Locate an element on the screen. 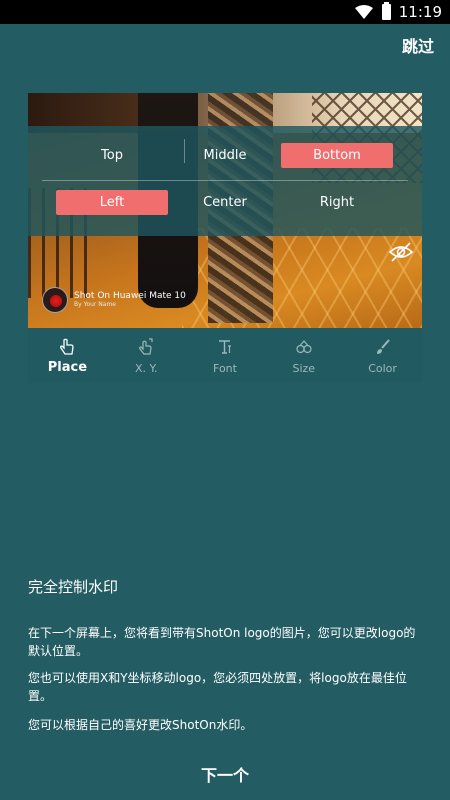 The height and width of the screenshot is (800, 450). hand-pointer-icon is located at coordinates (67, 346).